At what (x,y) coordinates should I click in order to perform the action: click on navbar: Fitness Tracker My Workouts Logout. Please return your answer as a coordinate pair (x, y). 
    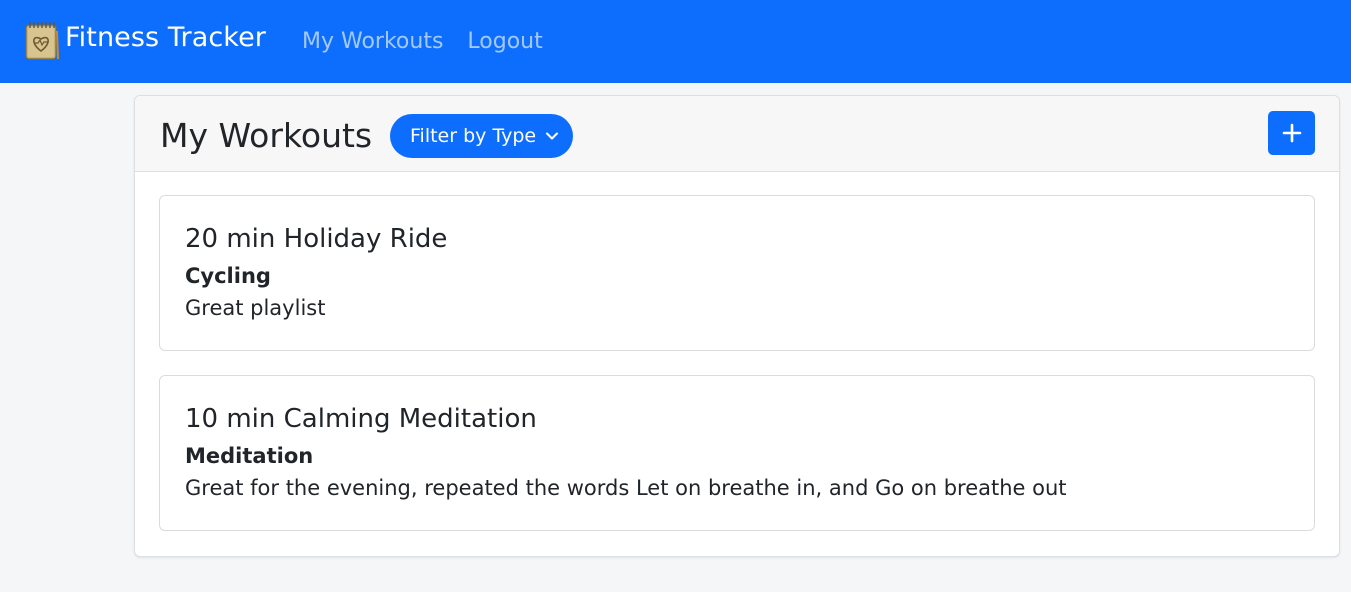
    Looking at the image, I should click on (675, 41).